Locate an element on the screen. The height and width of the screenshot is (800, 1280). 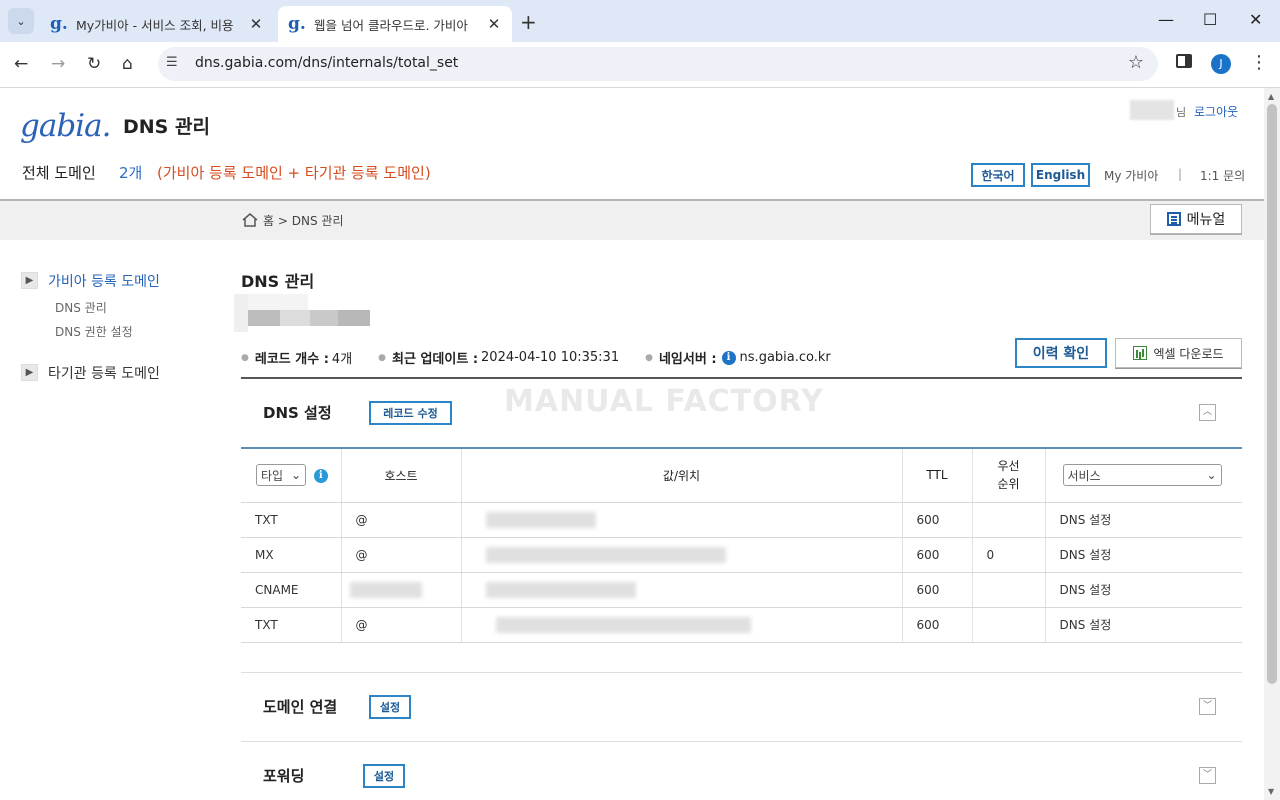
site-info-icon: ☰ is located at coordinates (172, 62).